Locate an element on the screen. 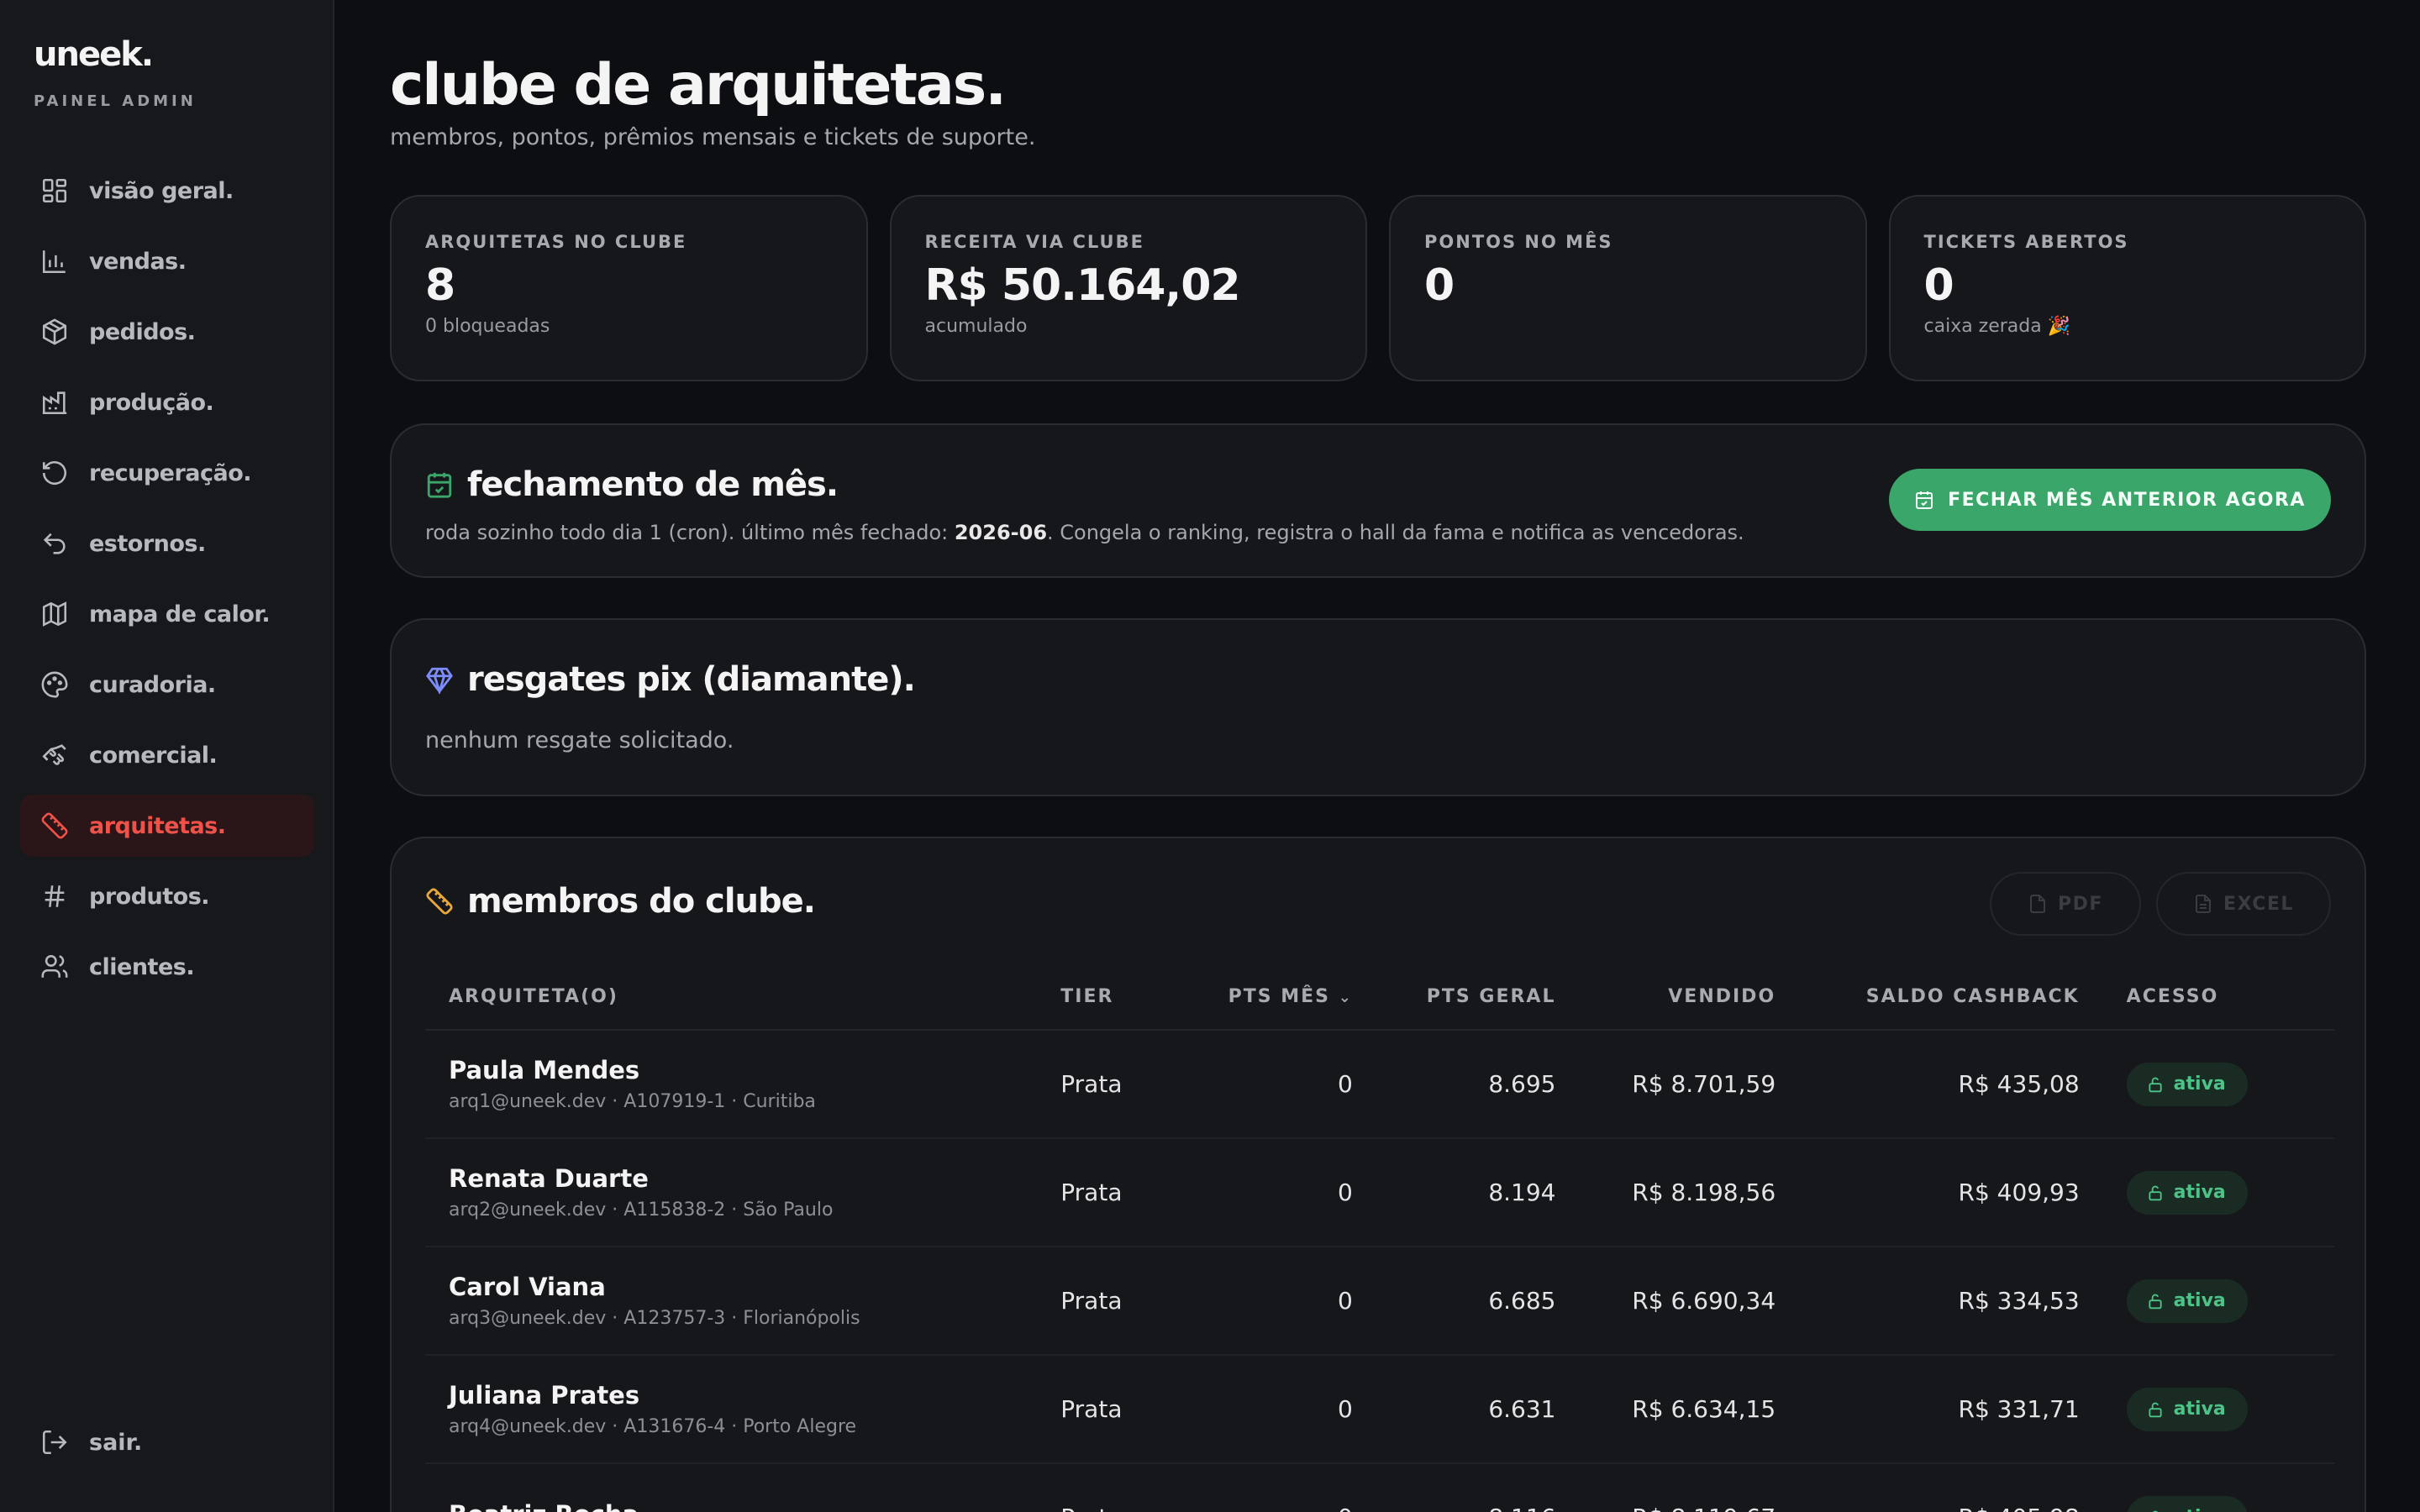  member-name: Beatriz Rocha is located at coordinates (731, 1506).